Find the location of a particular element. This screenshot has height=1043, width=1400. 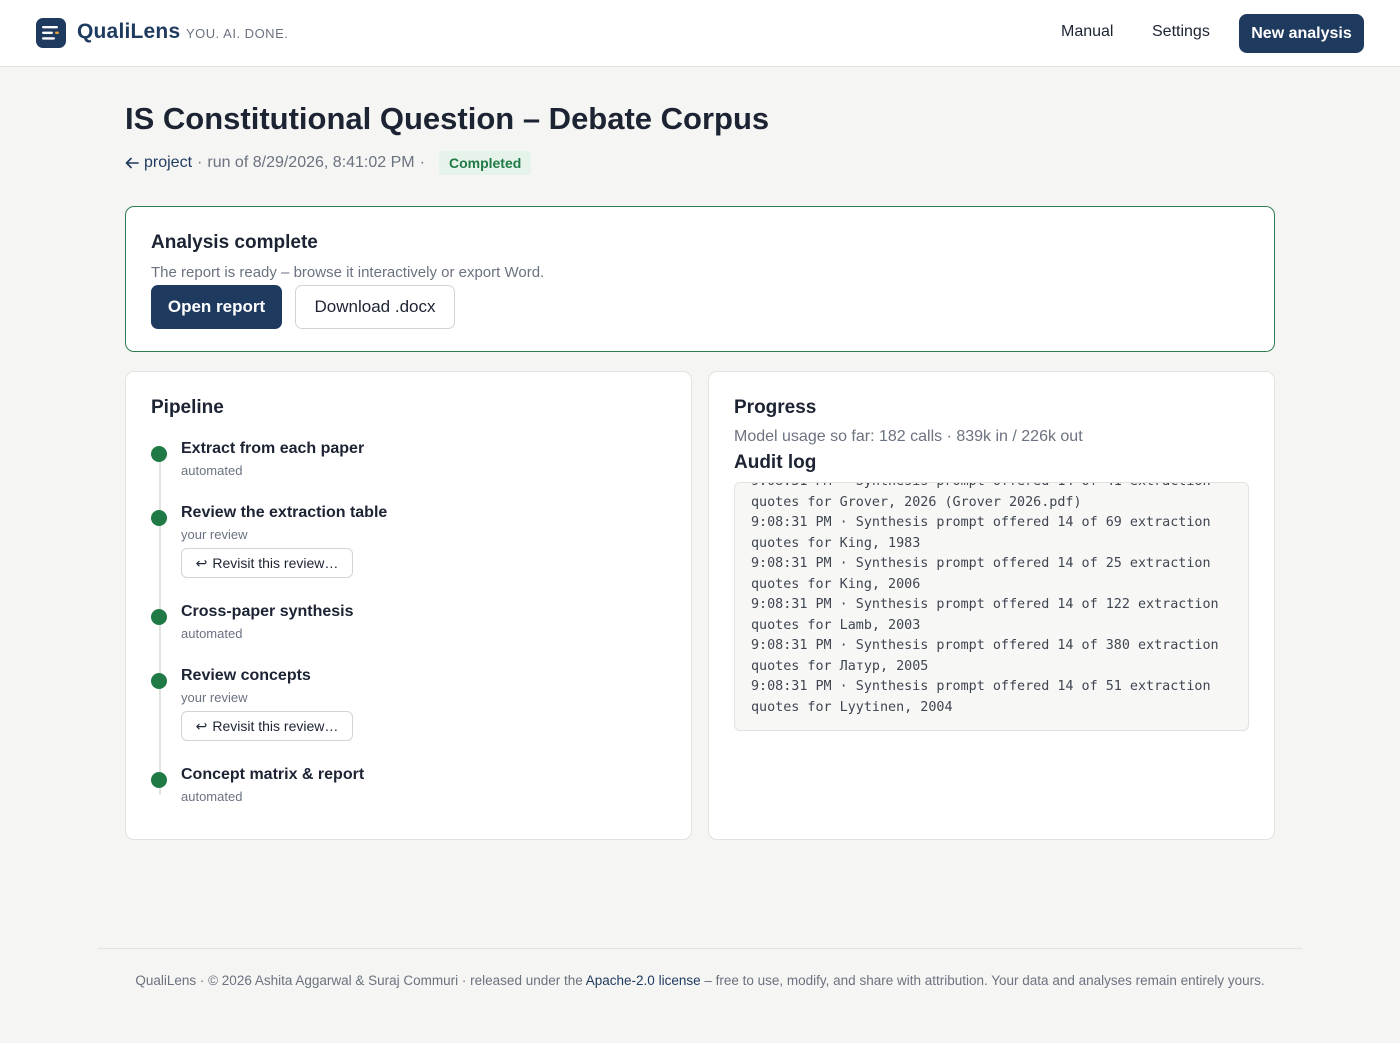

lines-icon is located at coordinates (50, 33).